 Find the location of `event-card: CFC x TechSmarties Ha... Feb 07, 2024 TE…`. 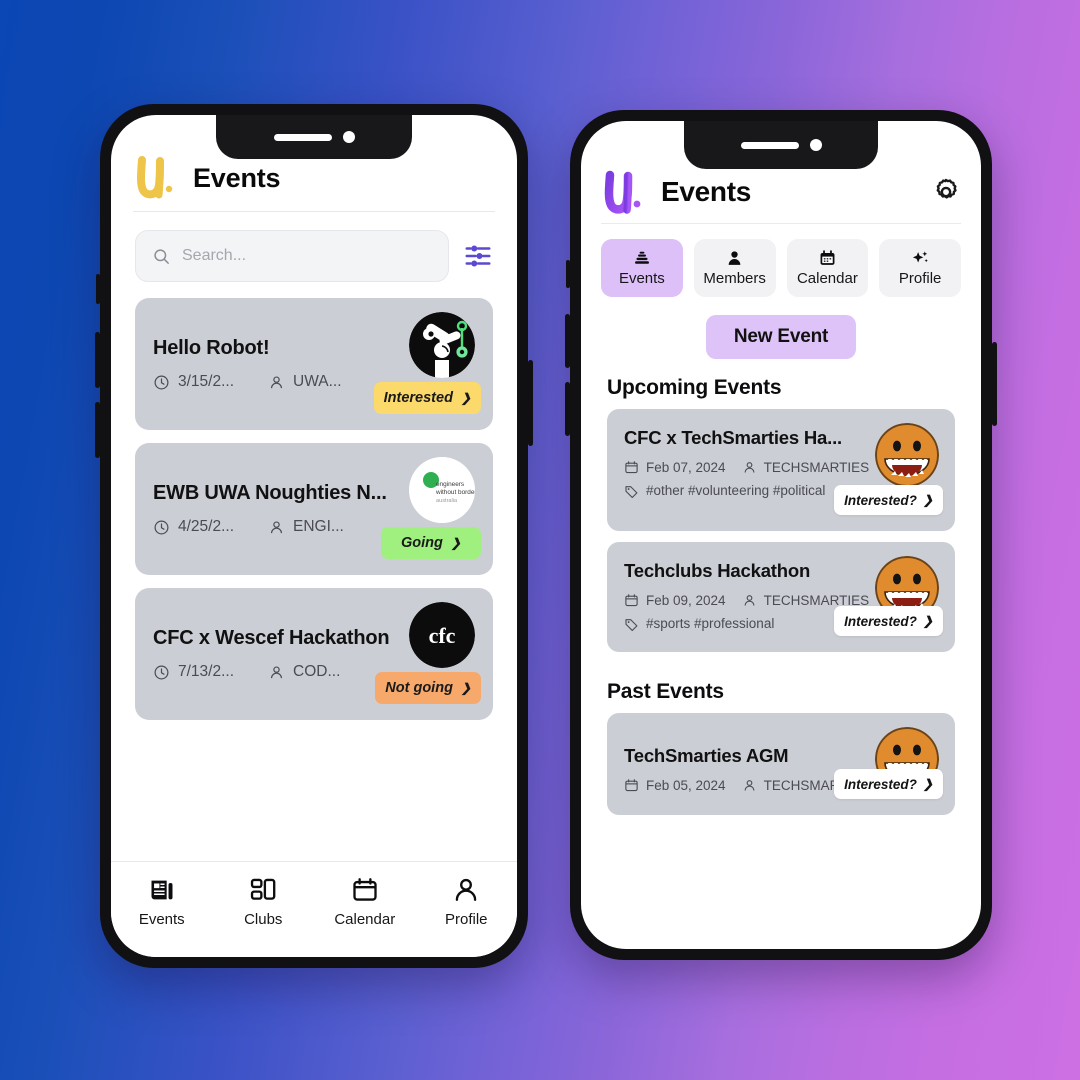

event-card: CFC x TechSmarties Ha... Feb 07, 2024 TE… is located at coordinates (781, 470).